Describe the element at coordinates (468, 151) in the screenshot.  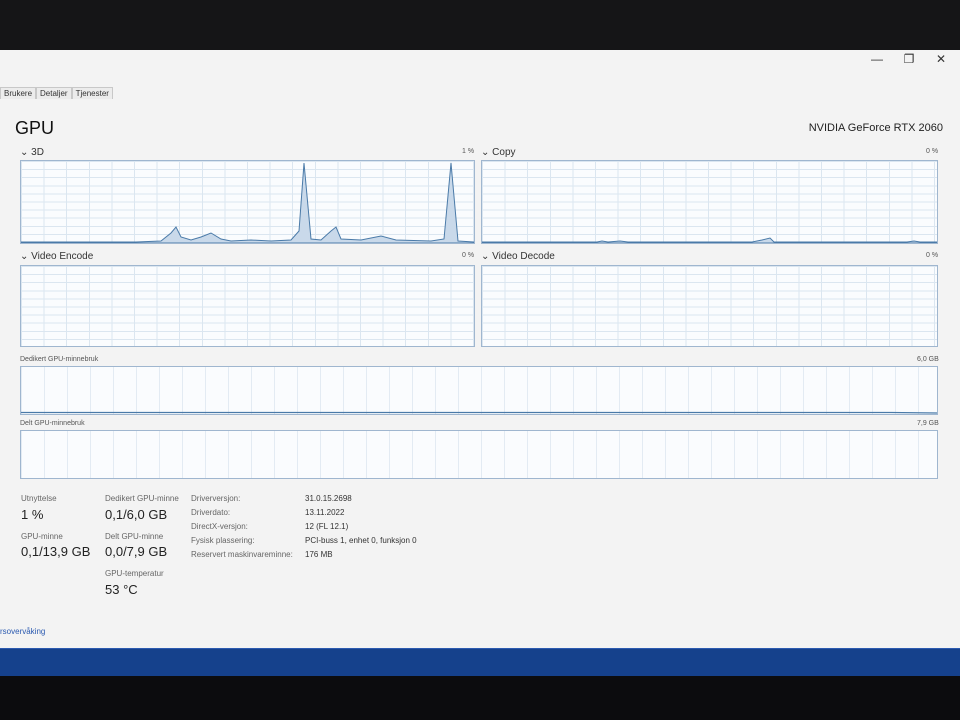
I see `engine-percent-3d: 1 %` at that location.